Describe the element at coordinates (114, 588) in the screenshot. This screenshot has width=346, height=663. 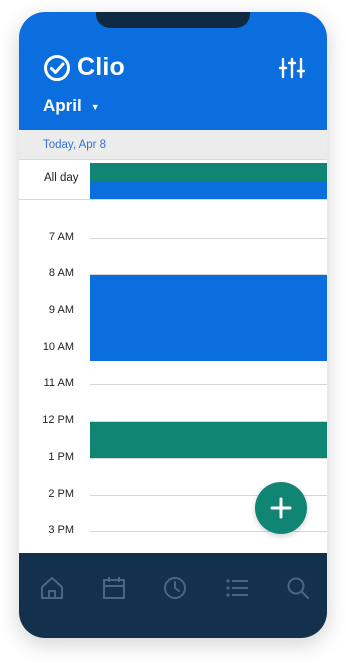
I see `calendar-icon` at that location.